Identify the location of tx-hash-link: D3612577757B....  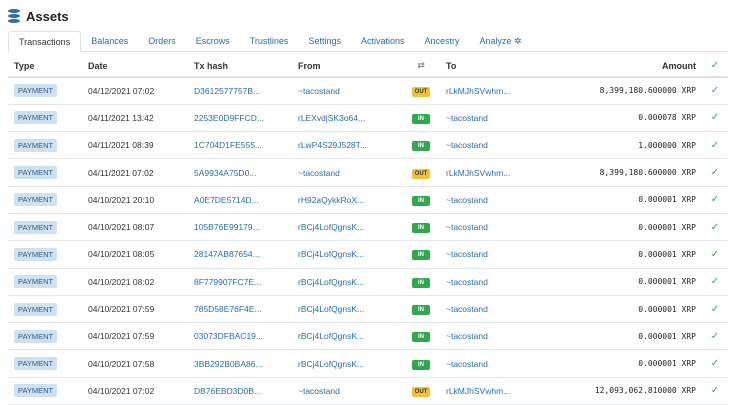
(240, 91).